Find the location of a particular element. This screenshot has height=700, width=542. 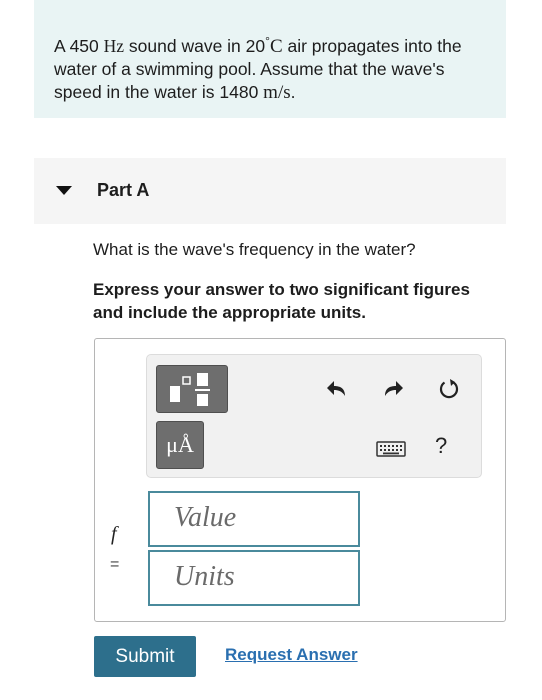

keyboard-button is located at coordinates (391, 449).